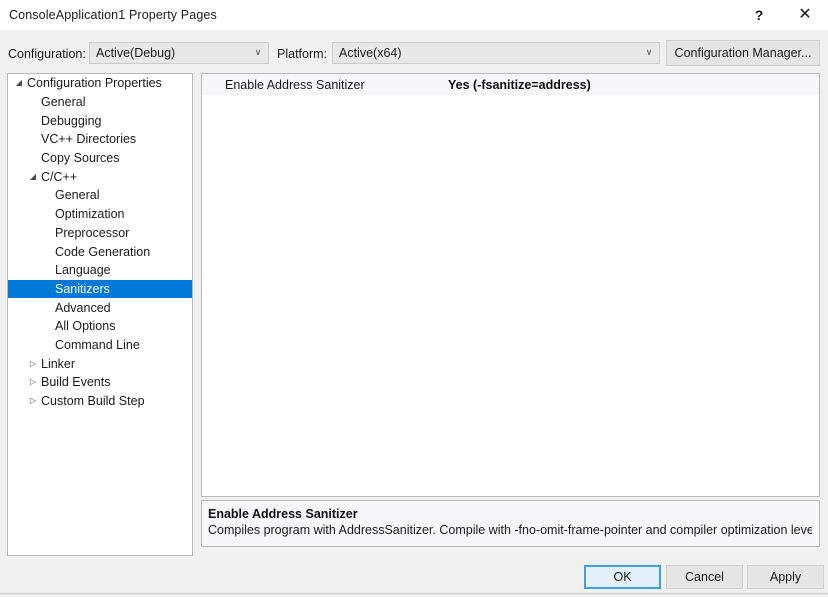 Image resolution: width=828 pixels, height=597 pixels. I want to click on bottom-divider, so click(414, 593).